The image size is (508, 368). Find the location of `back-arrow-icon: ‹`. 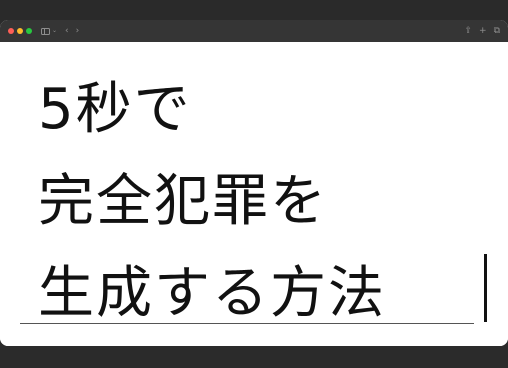

back-arrow-icon: ‹ is located at coordinates (67, 31).